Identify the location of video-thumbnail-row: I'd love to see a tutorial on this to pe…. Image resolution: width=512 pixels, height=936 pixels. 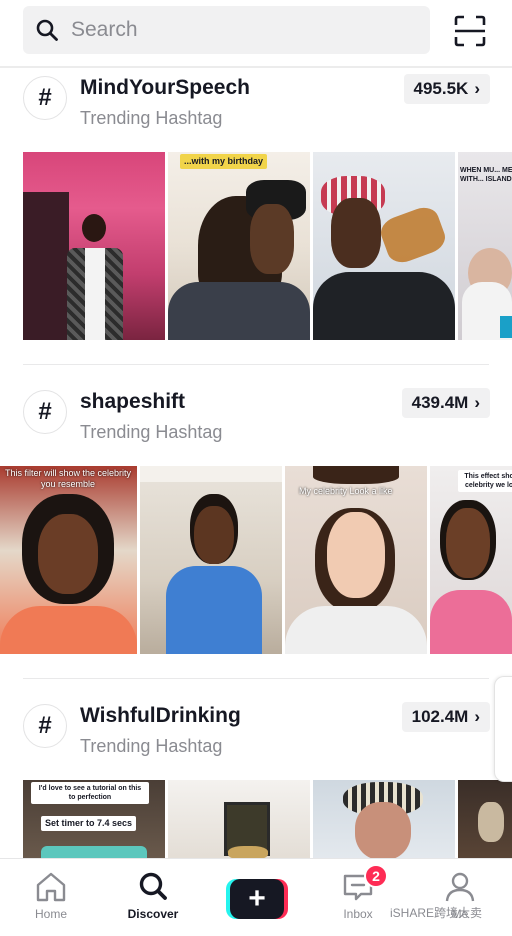
(256, 820).